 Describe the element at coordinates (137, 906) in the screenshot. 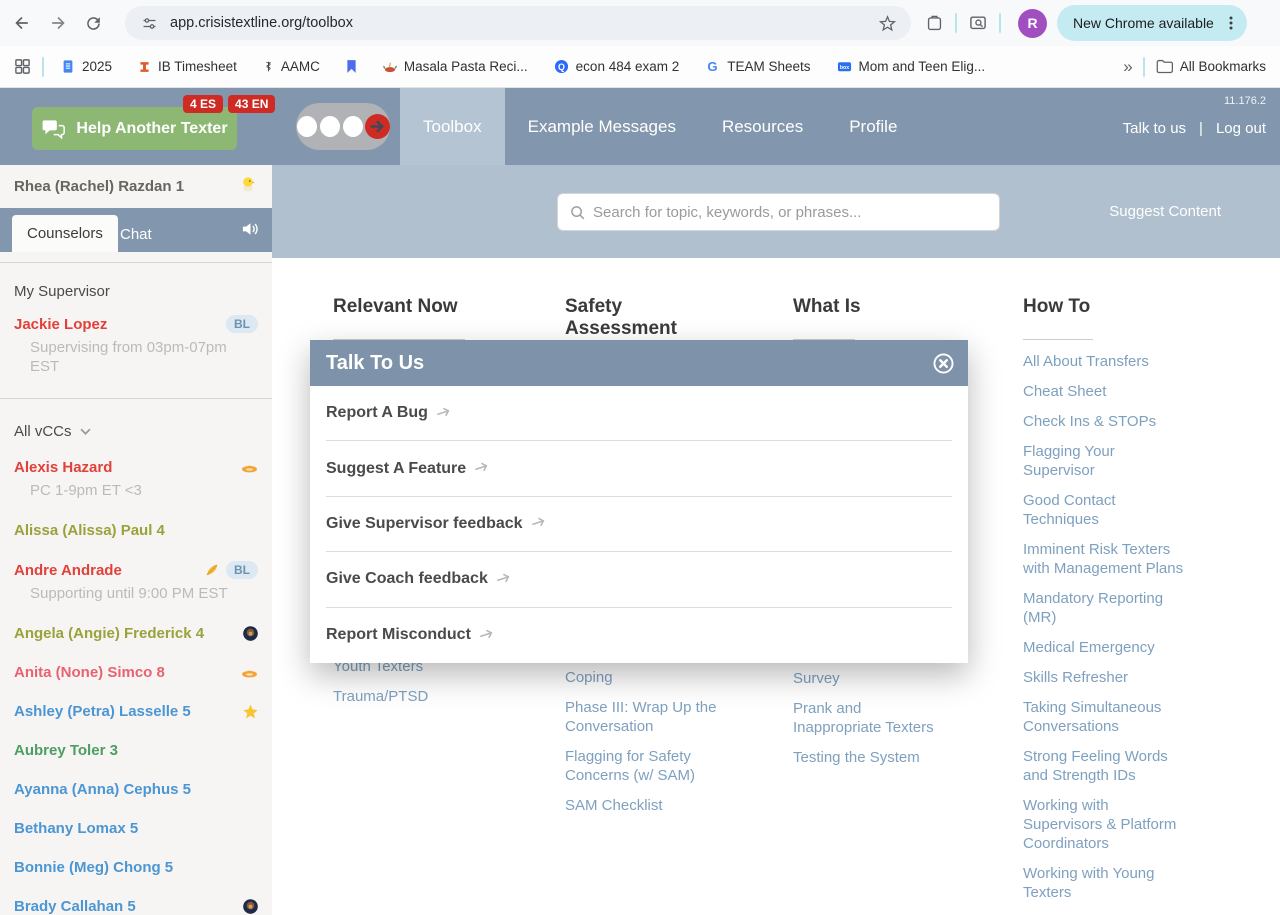

I see `counselor-item: Brady Callahan 5` at that location.